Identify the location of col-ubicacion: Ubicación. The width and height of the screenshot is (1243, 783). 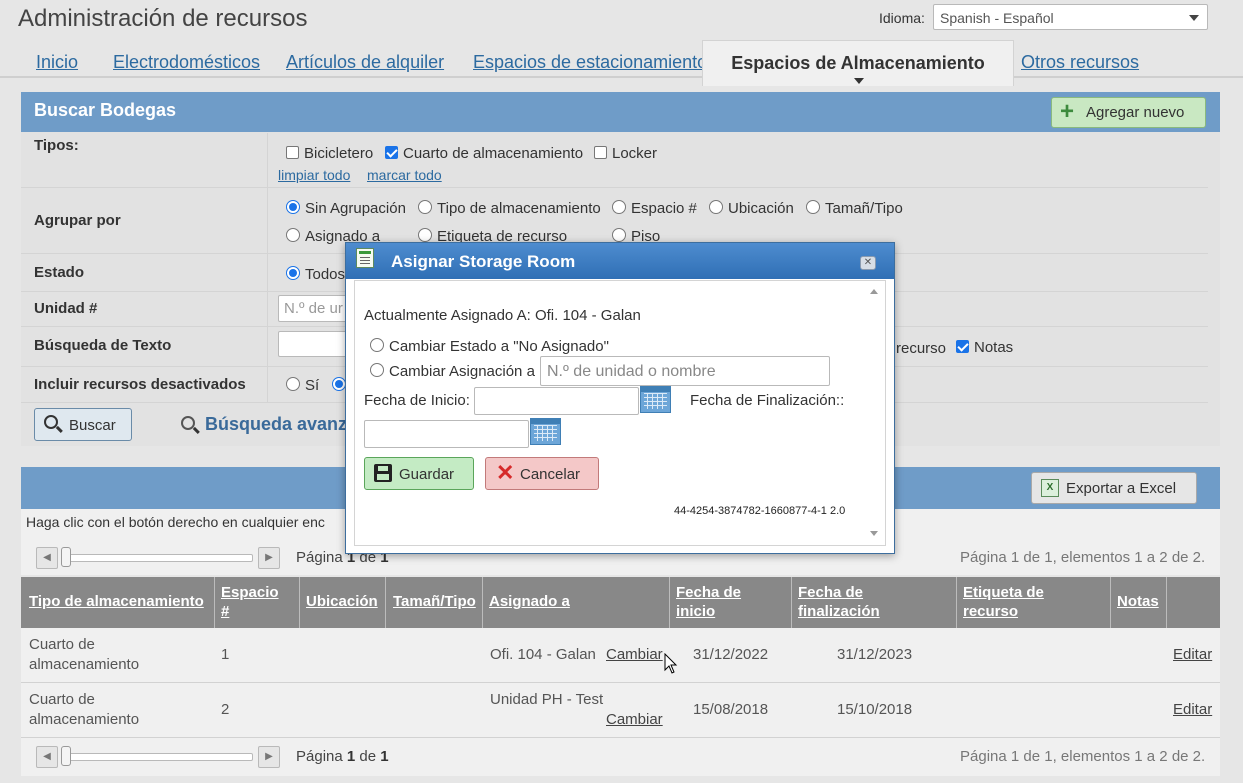
(342, 601).